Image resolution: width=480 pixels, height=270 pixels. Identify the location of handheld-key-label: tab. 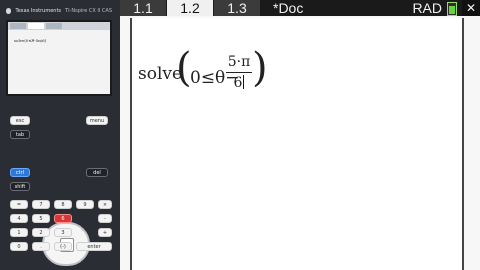
(20, 135).